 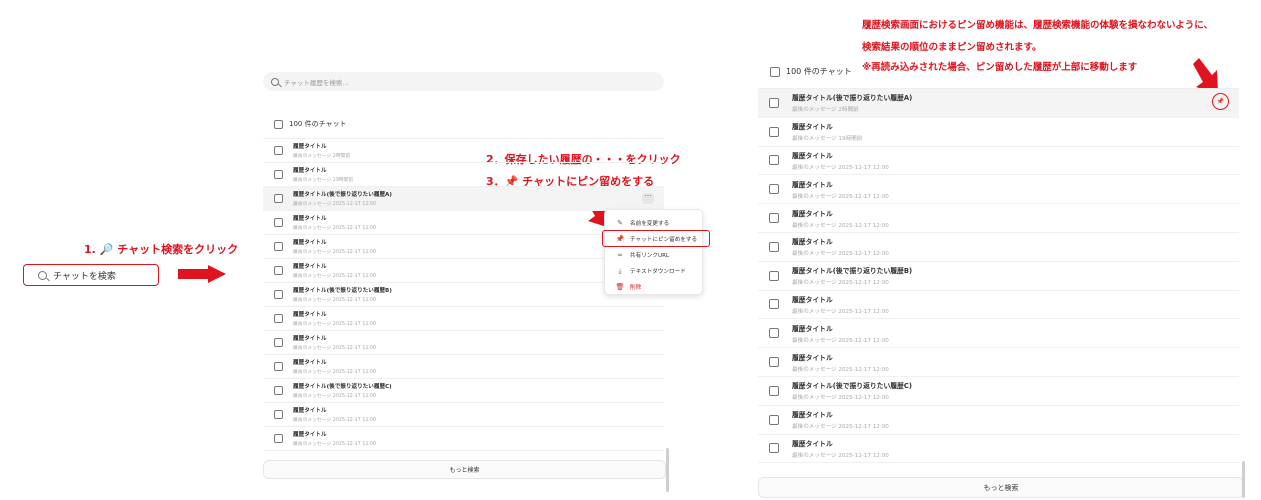 What do you see at coordinates (650, 224) in the screenshot?
I see `menu-item-label: 名前を変更する` at bounding box center [650, 224].